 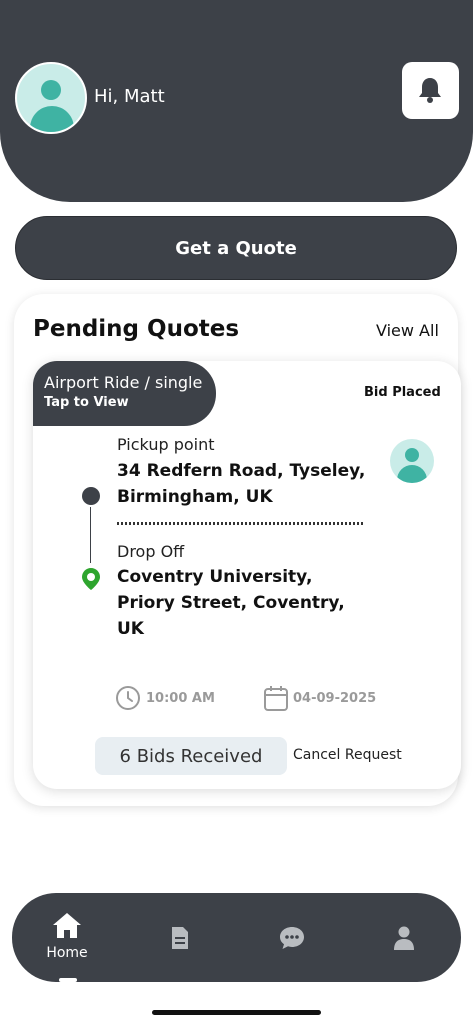 What do you see at coordinates (90, 535) in the screenshot?
I see `route-line` at bounding box center [90, 535].